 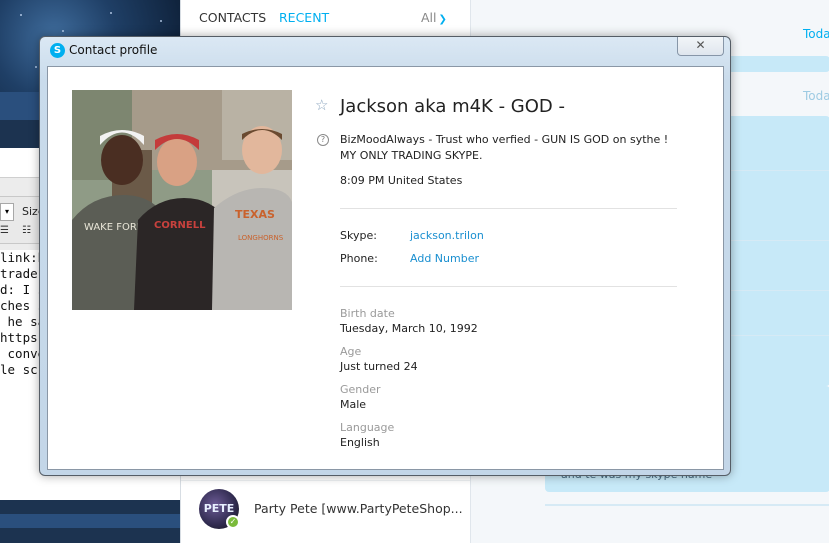 What do you see at coordinates (700, 46) in the screenshot?
I see `close-button: ✕` at bounding box center [700, 46].